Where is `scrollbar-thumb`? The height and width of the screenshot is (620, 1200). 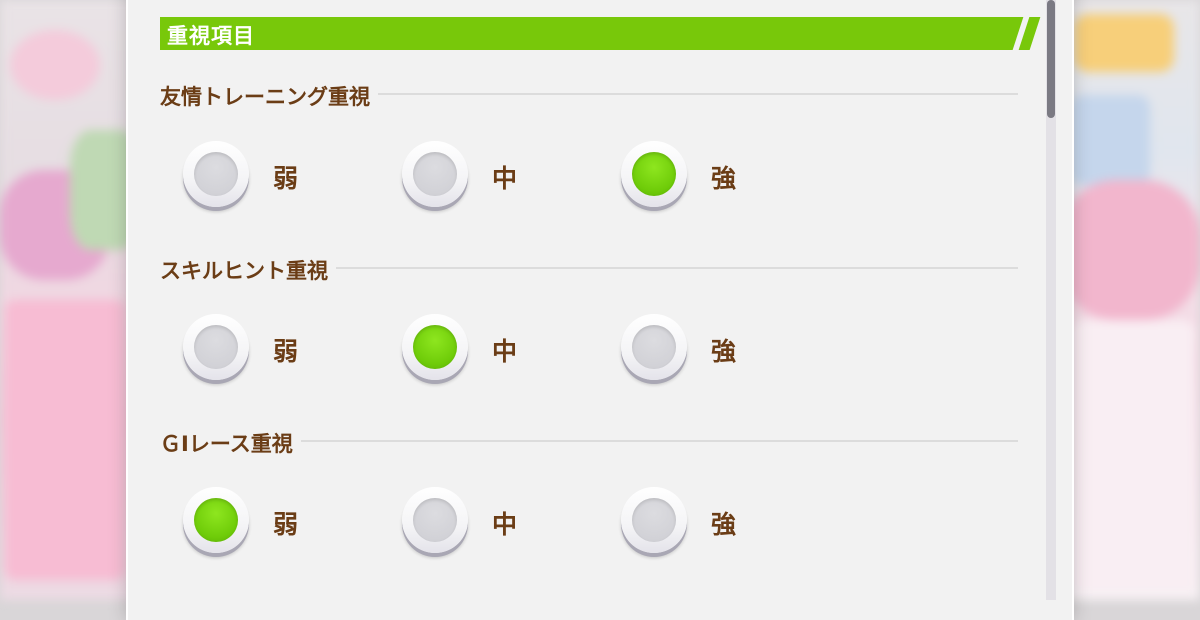 scrollbar-thumb is located at coordinates (1051, 59).